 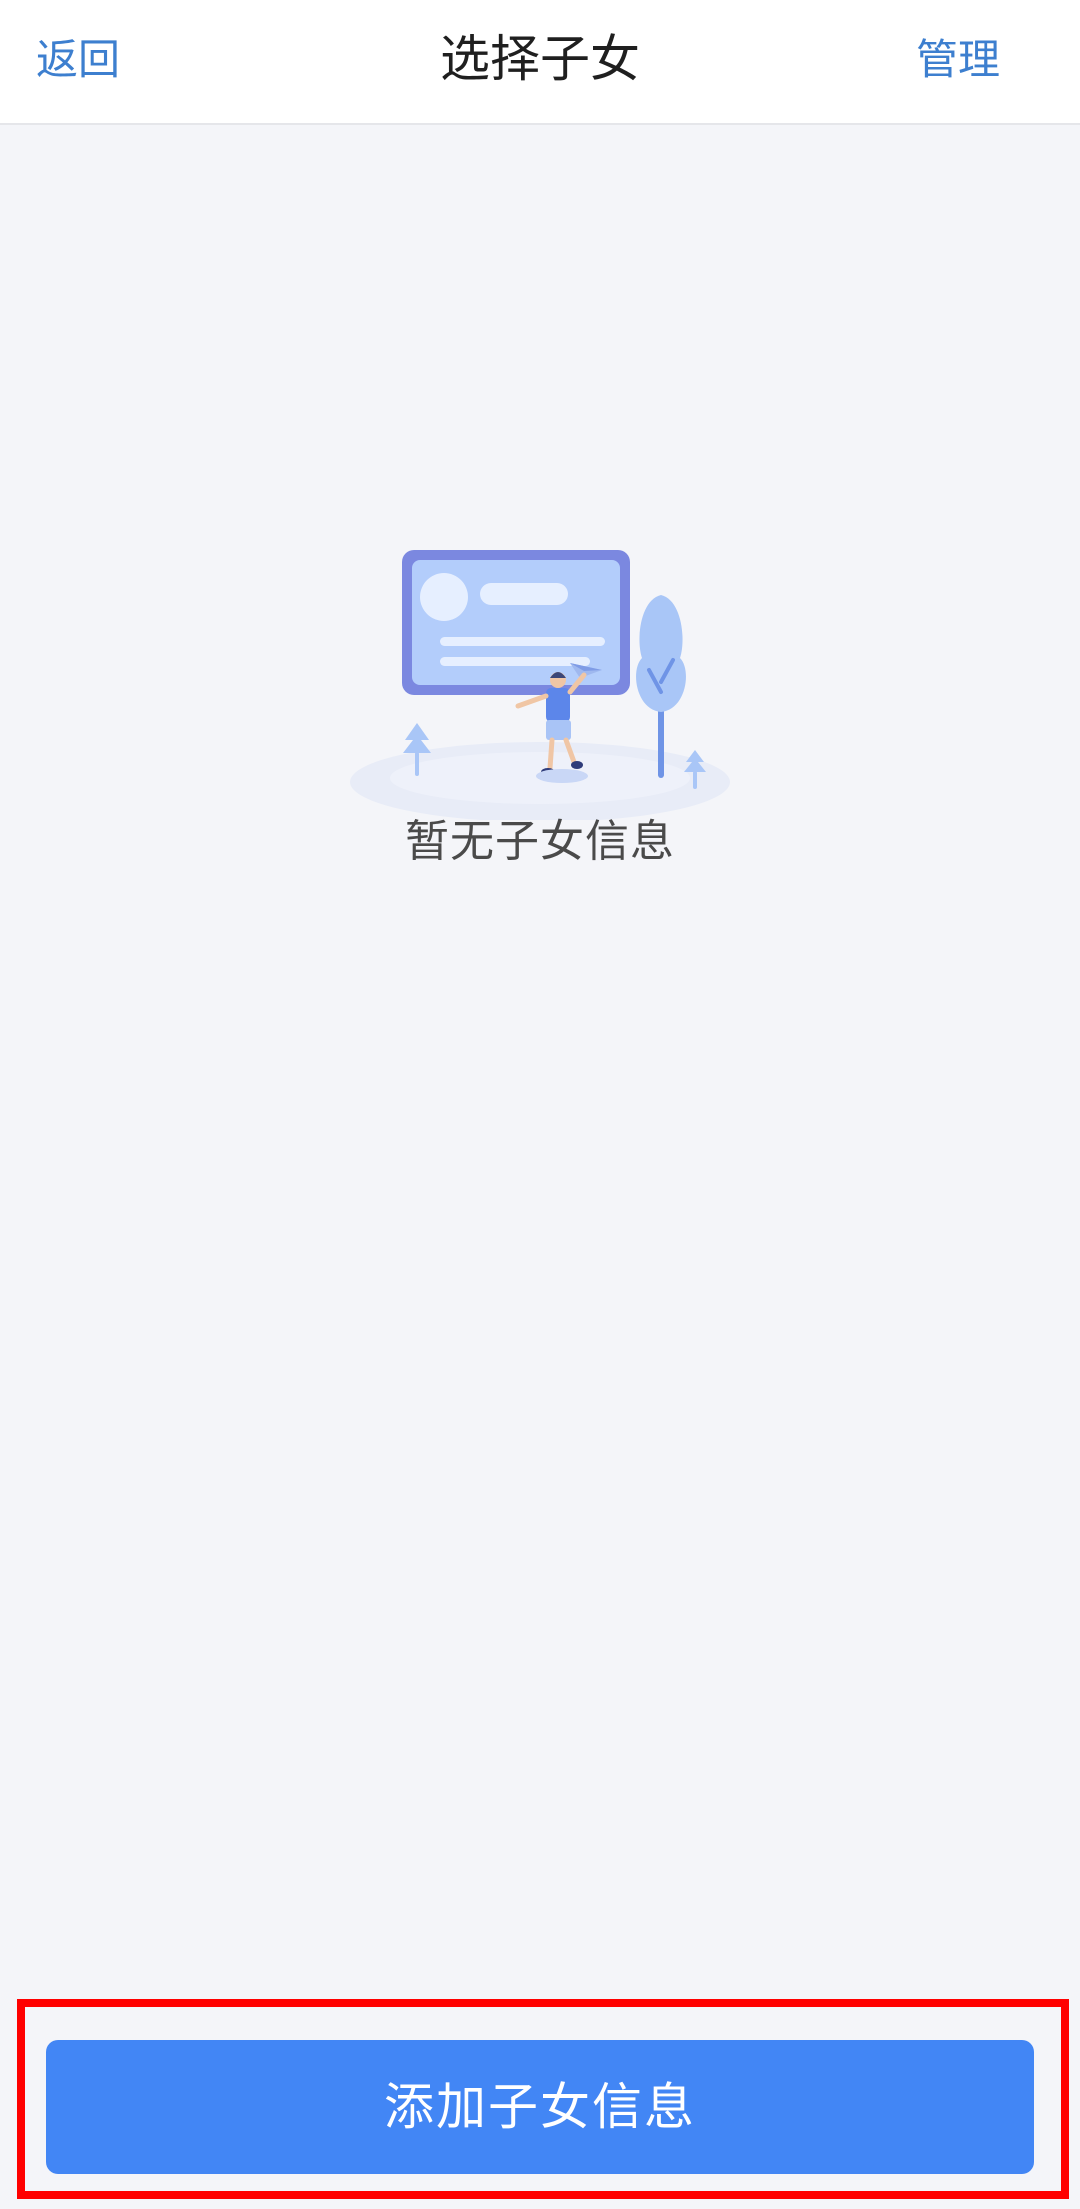 I want to click on small-tree-left, so click(x=417, y=738).